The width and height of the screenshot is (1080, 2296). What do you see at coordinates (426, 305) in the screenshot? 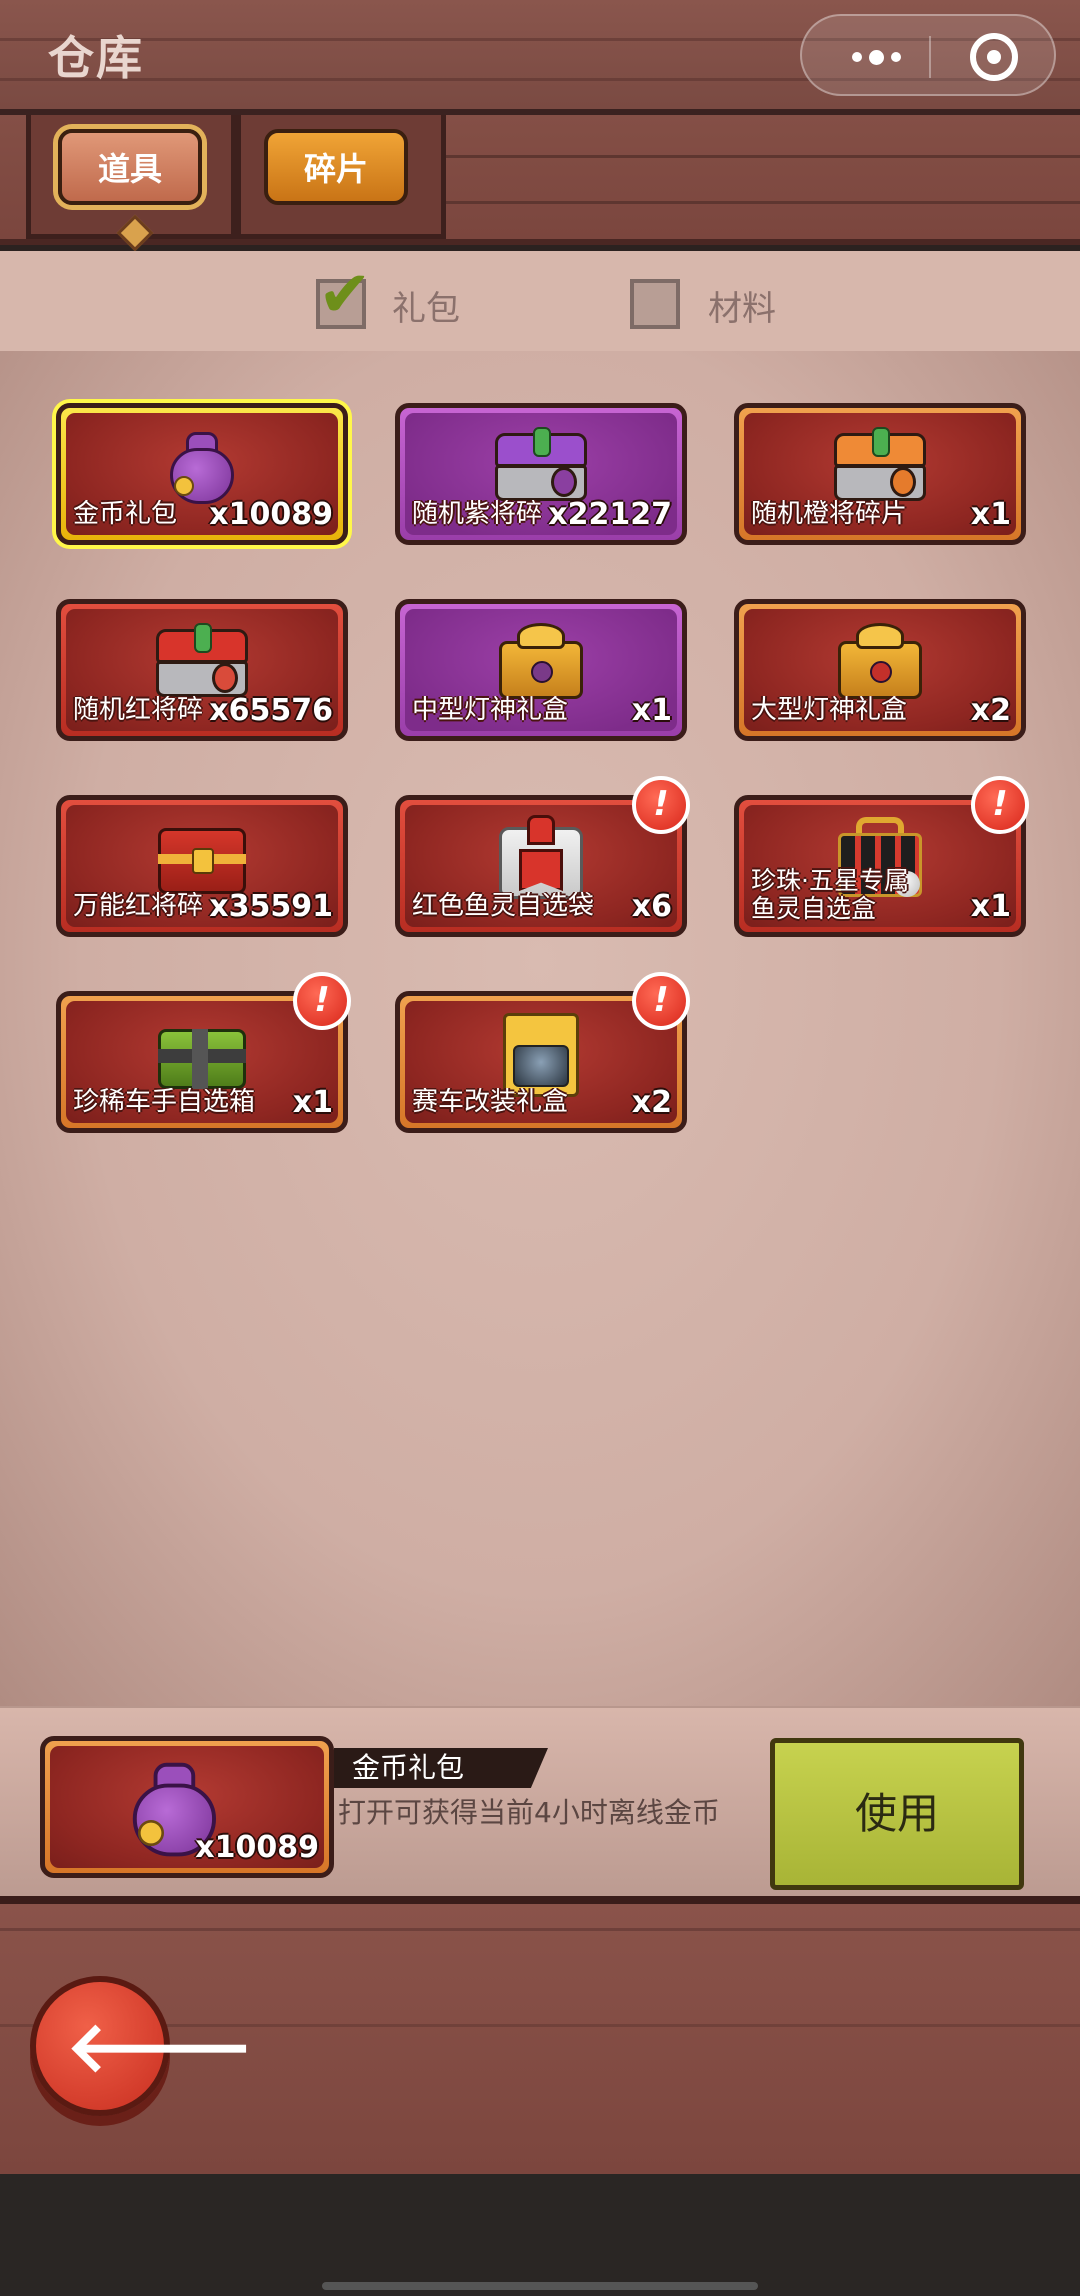
I see `gift-filter-label: 礼包` at bounding box center [426, 305].